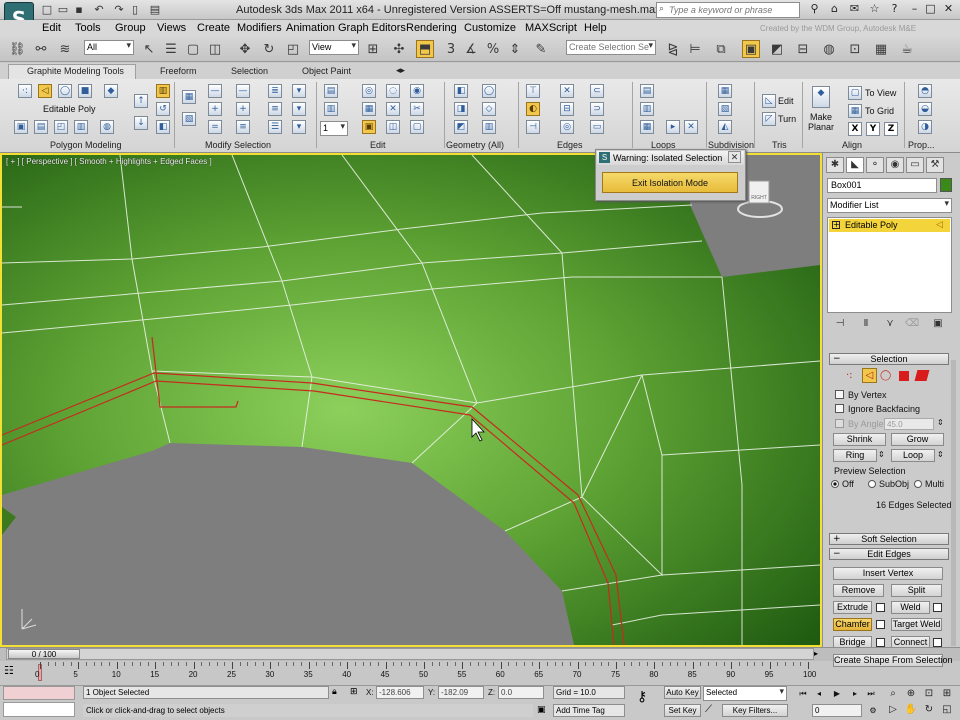  I want to click on search-icon: ⌕, so click(661, 9).